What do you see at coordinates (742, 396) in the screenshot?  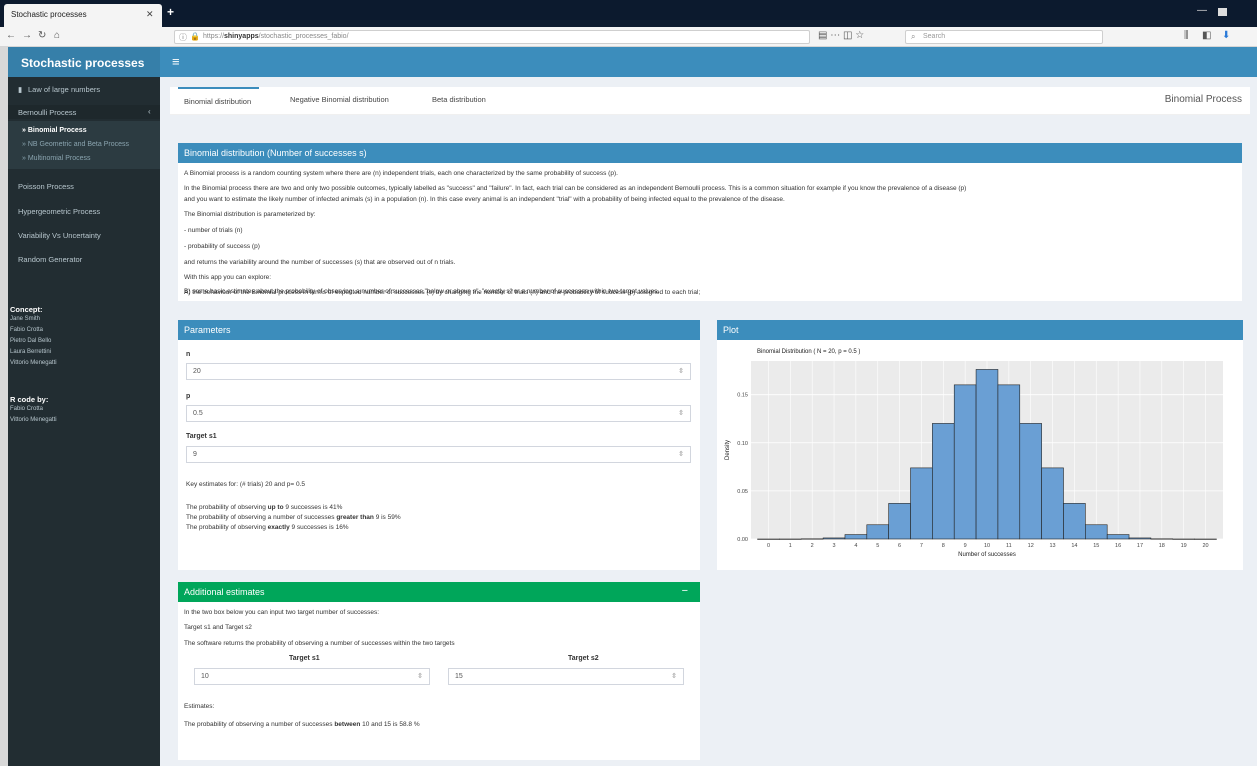 I see `y-tick-label: 0.15` at bounding box center [742, 396].